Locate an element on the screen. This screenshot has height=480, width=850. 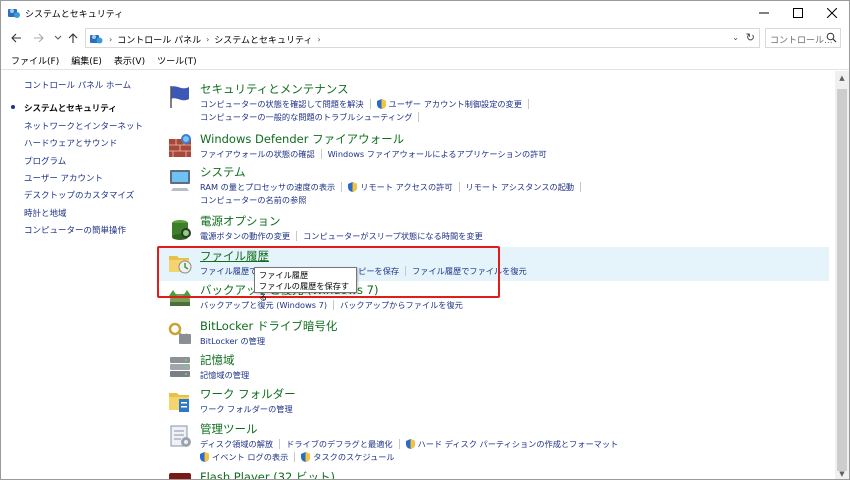
category-storage-spaces: 記憶域 記憶域の管理 is located at coordinates (494, 368).